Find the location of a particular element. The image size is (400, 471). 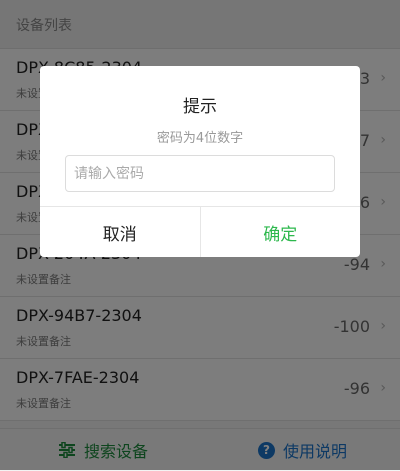

cancel-button: 取消 is located at coordinates (120, 232).